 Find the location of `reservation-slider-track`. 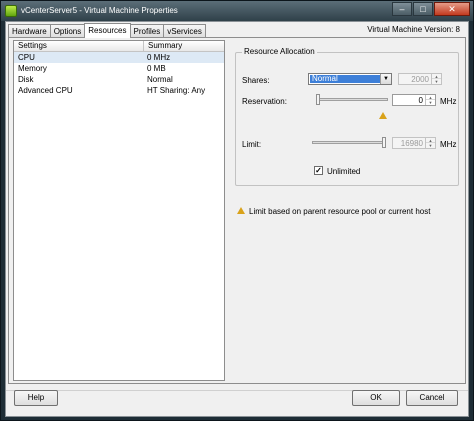

reservation-slider-track is located at coordinates (352, 99).